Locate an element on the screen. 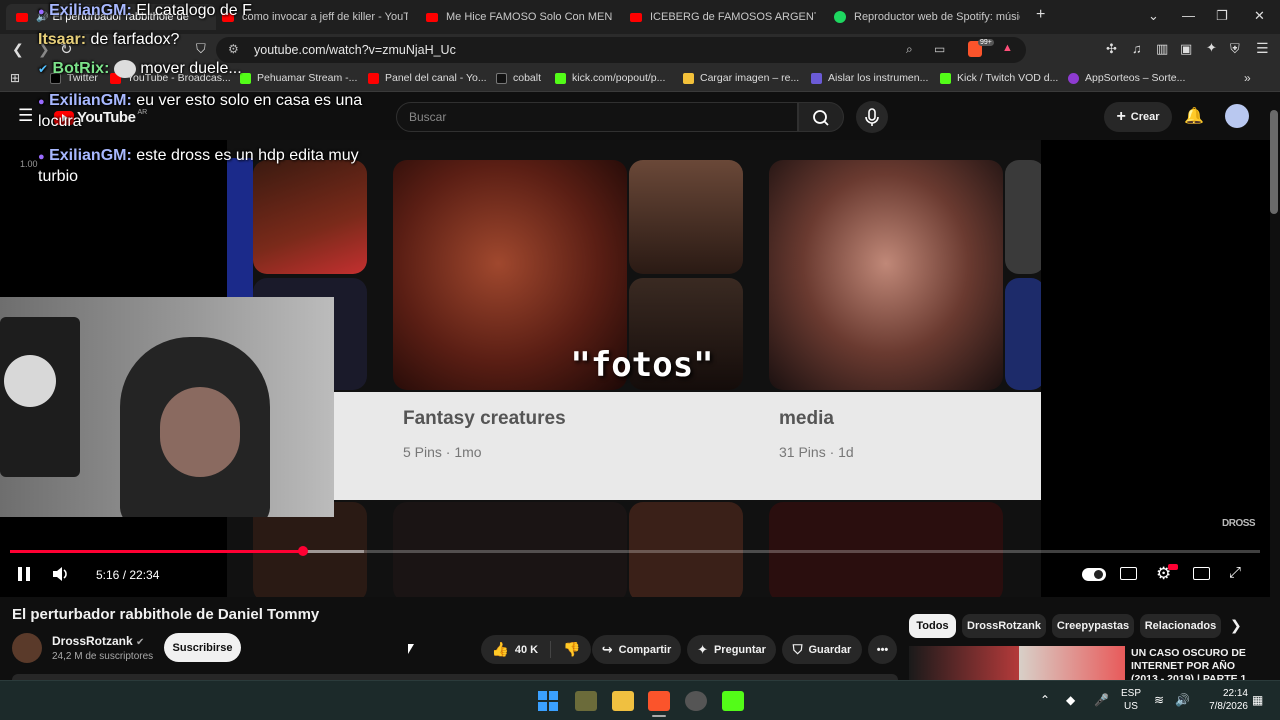  sidebar-icon: ▥ is located at coordinates (1162, 49).